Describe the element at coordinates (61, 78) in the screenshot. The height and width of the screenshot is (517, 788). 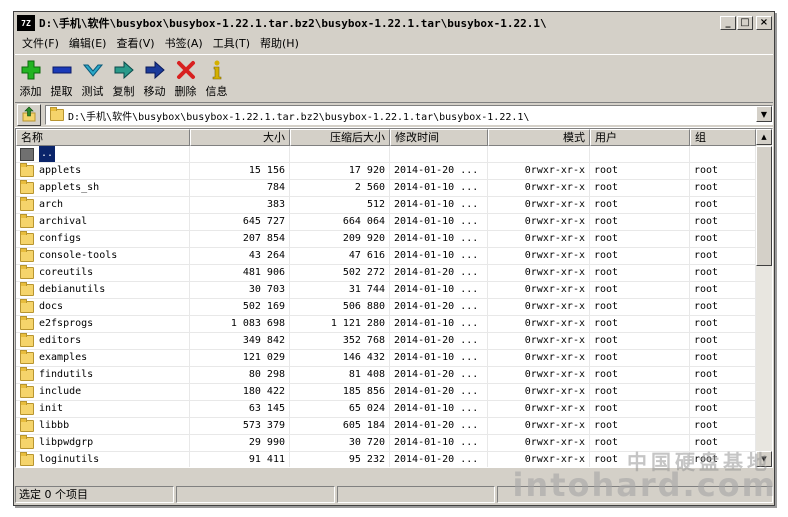
I see `extract-button: 提取` at that location.